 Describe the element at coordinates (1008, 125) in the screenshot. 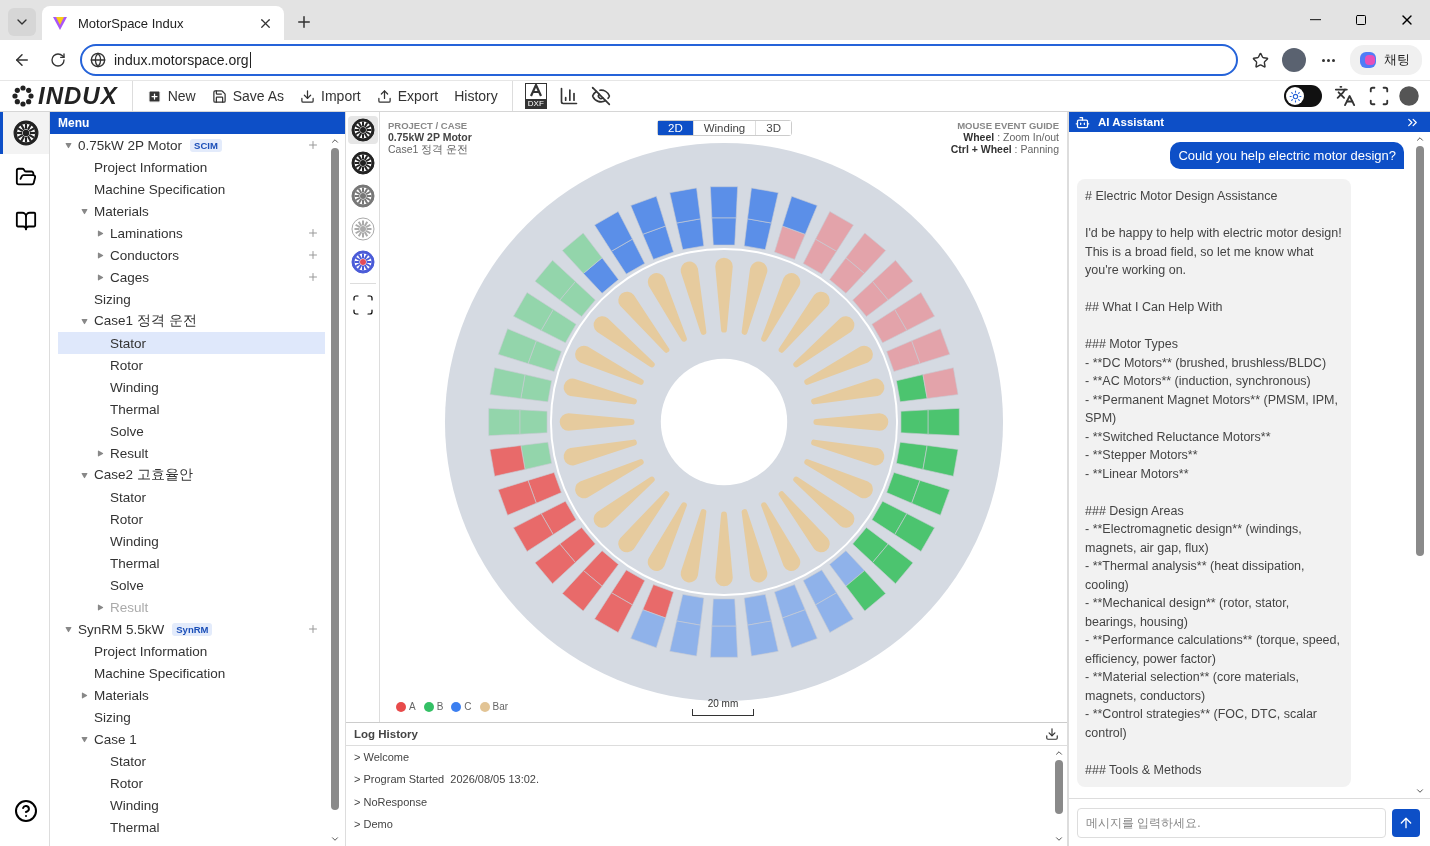

I see `guide-title: MOUSE EVENT GUIDE` at that location.